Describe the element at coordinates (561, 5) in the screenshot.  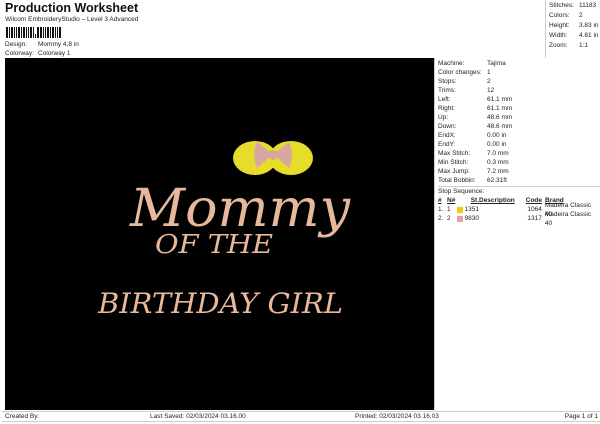
I see `stat-label: Stitches:` at that location.